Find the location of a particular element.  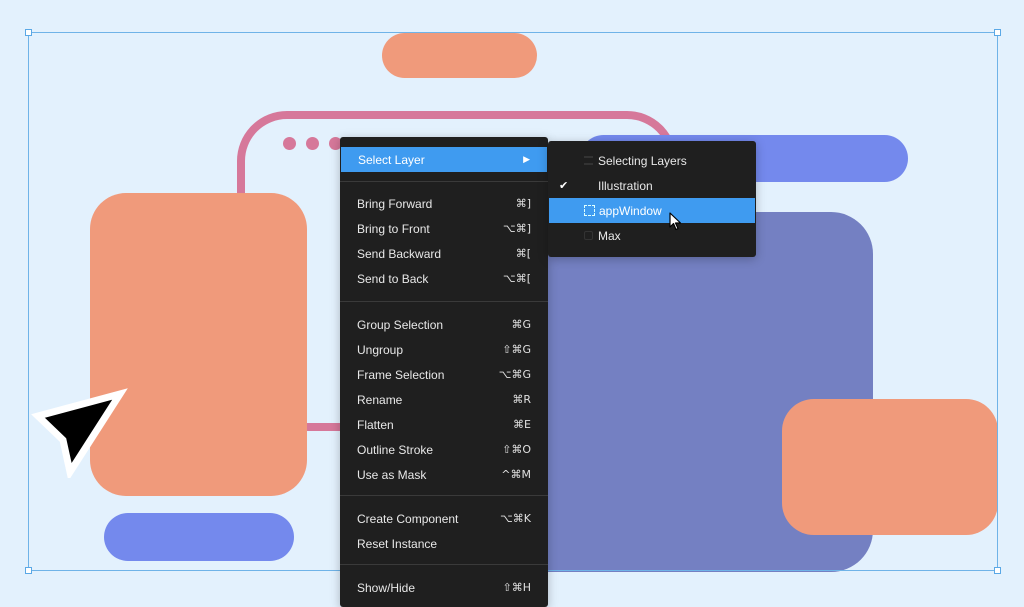

menu-item-create-component: Create Component ⌥⌘K is located at coordinates (444, 518).